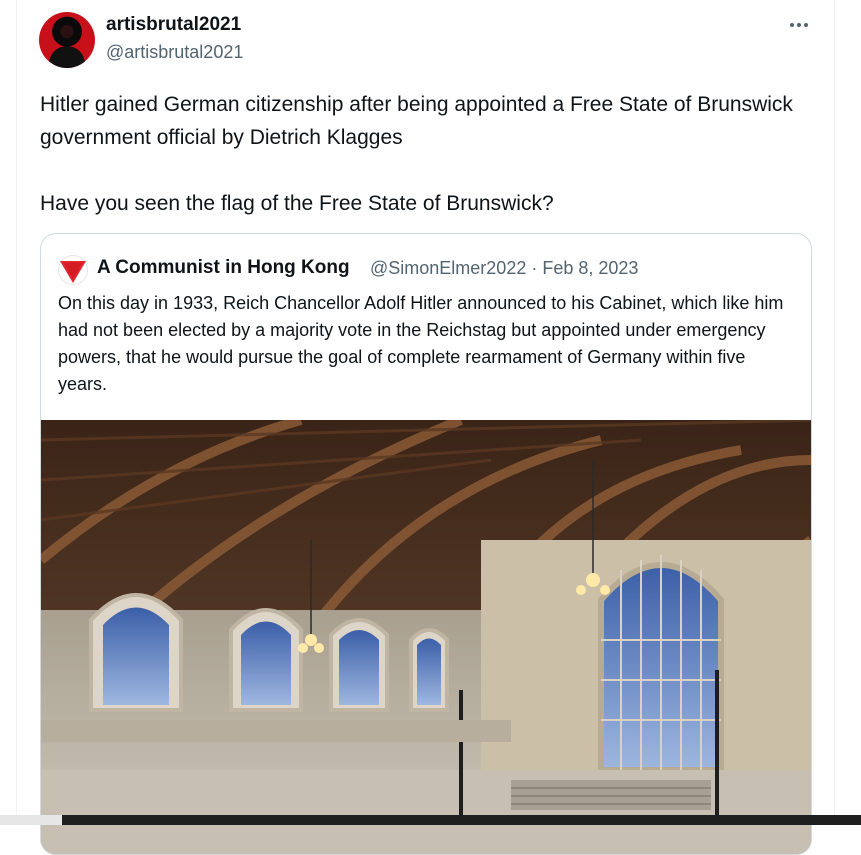  I want to click on os-taskbar-start, so click(31, 820).